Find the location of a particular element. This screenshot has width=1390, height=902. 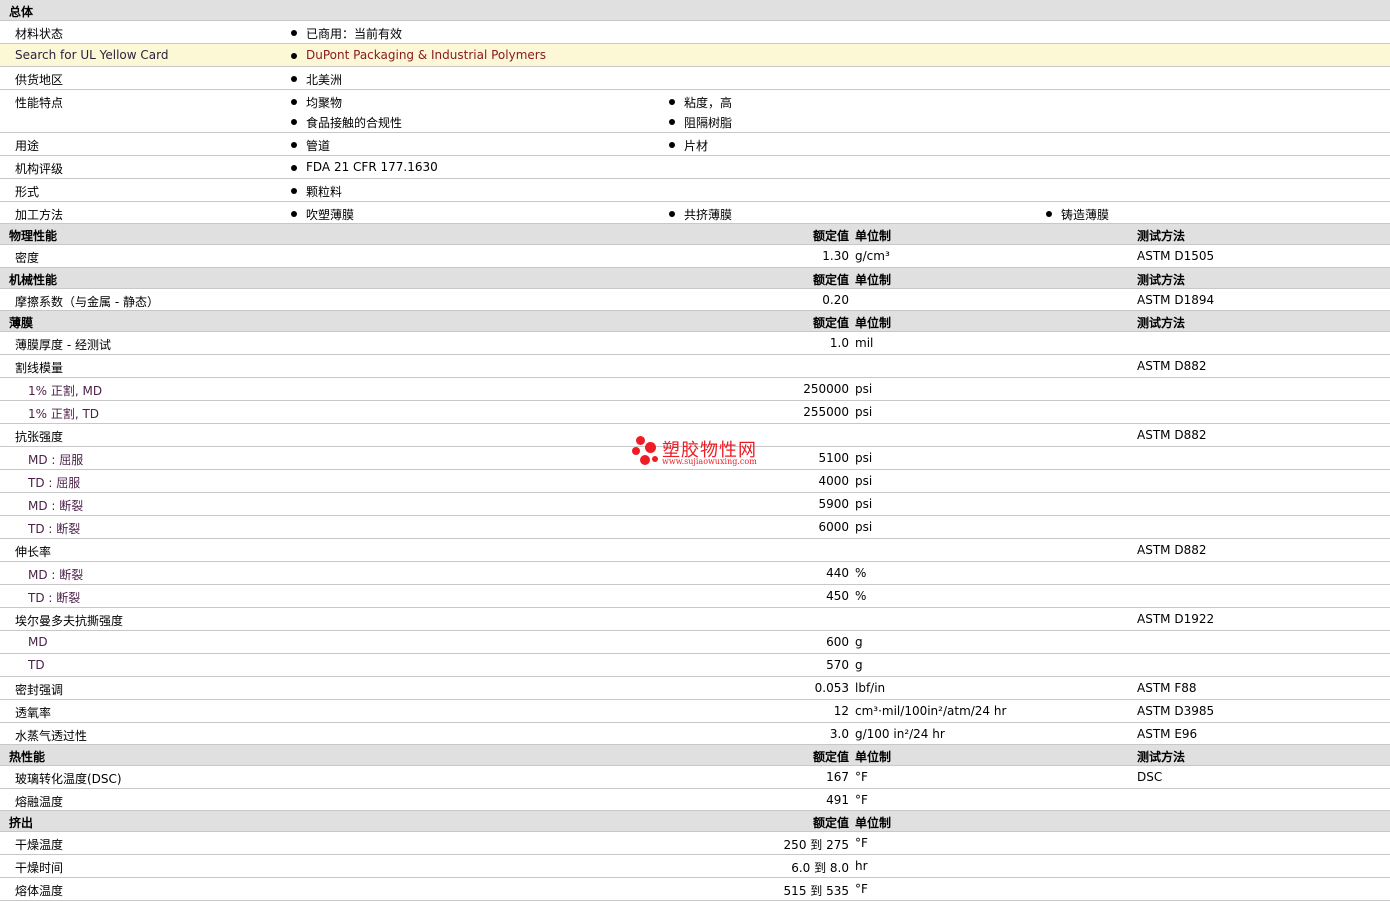

property-row: 透氧率 12 cm³·mil/100in²/atm/24 hr ASTM D3985 is located at coordinates (695, 711).